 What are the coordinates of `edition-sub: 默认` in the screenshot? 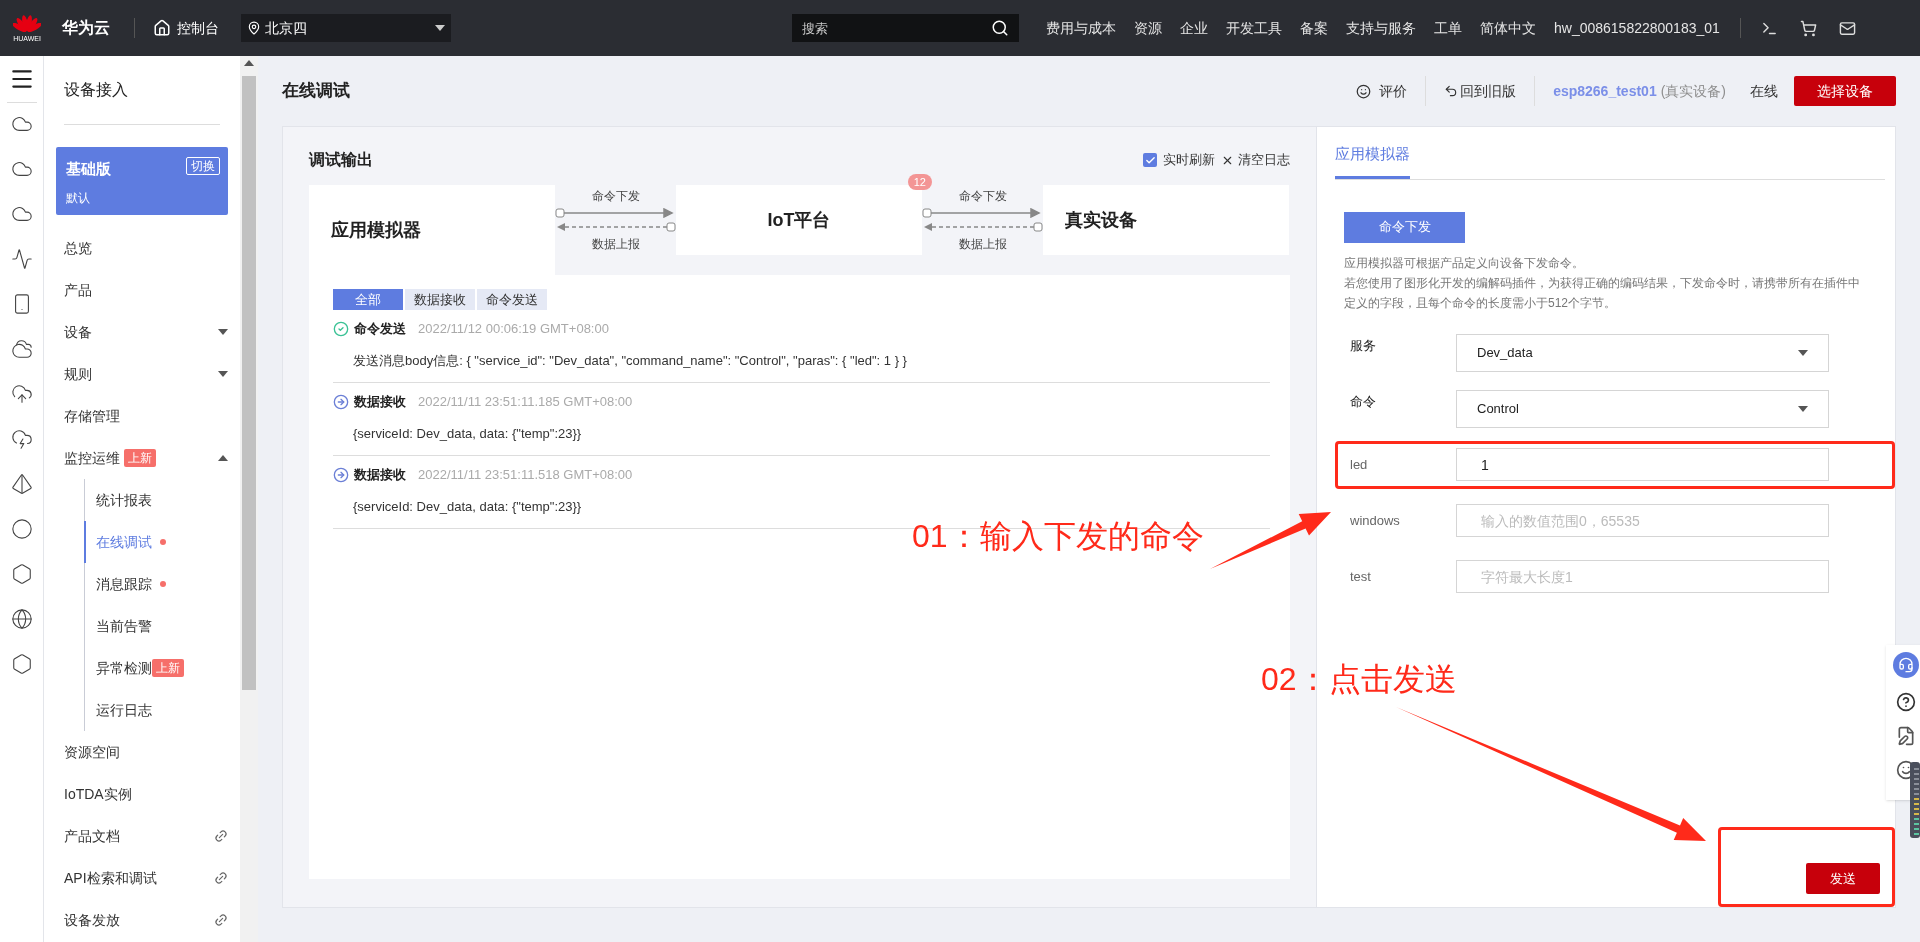 It's located at (78, 198).